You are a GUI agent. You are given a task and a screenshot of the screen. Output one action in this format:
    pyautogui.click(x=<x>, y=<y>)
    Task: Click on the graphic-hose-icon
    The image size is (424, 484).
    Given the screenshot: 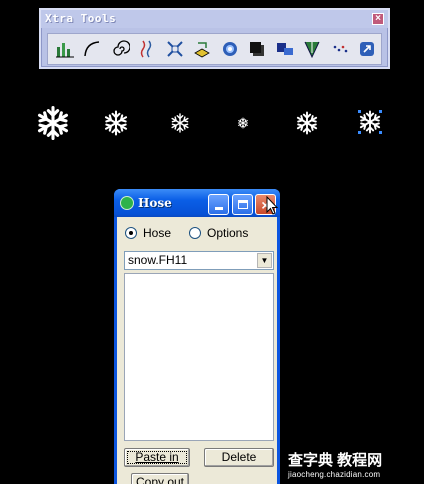 What is the action you would take?
    pyautogui.click(x=148, y=49)
    